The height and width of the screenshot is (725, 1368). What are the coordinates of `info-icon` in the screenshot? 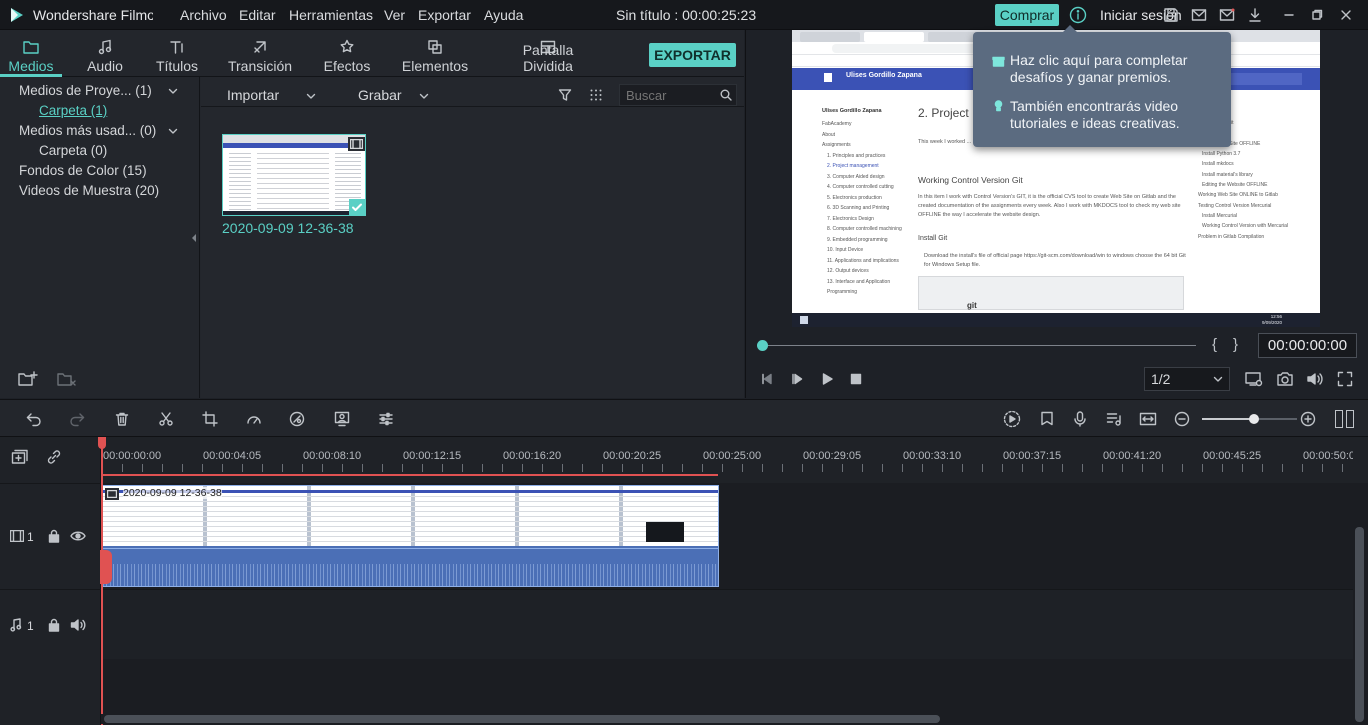 It's located at (1078, 15).